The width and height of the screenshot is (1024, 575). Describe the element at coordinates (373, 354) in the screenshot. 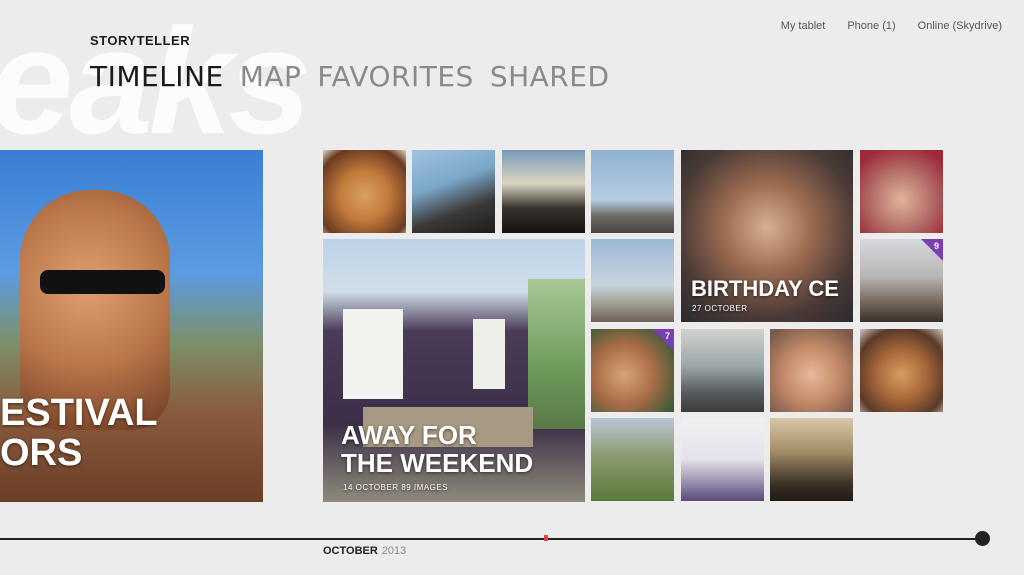

I see `cabin-door-left` at that location.